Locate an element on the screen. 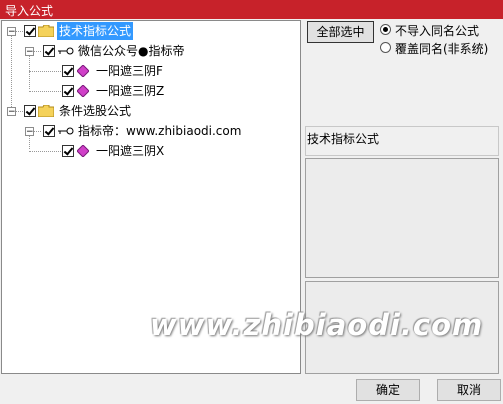  ok-button: 确定 is located at coordinates (388, 390).